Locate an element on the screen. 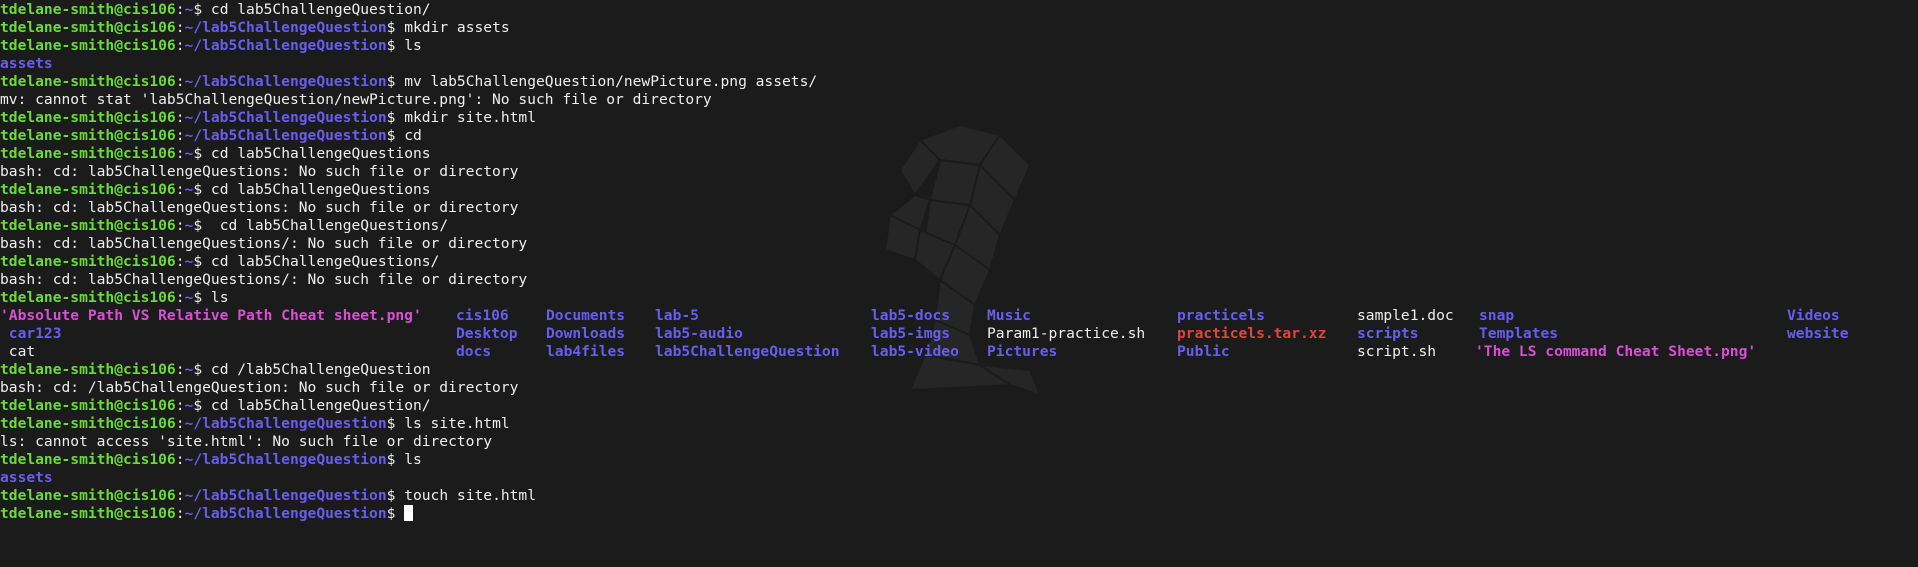 This screenshot has width=1918, height=567. ls-entry: lab5-audio is located at coordinates (699, 333).